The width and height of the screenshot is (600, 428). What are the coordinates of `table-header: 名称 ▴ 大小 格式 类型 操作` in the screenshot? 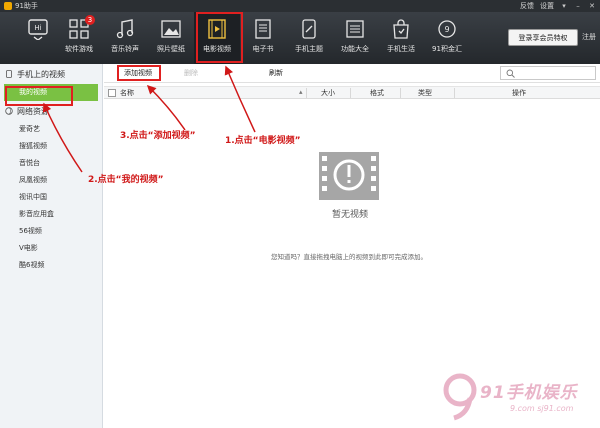 It's located at (352, 92).